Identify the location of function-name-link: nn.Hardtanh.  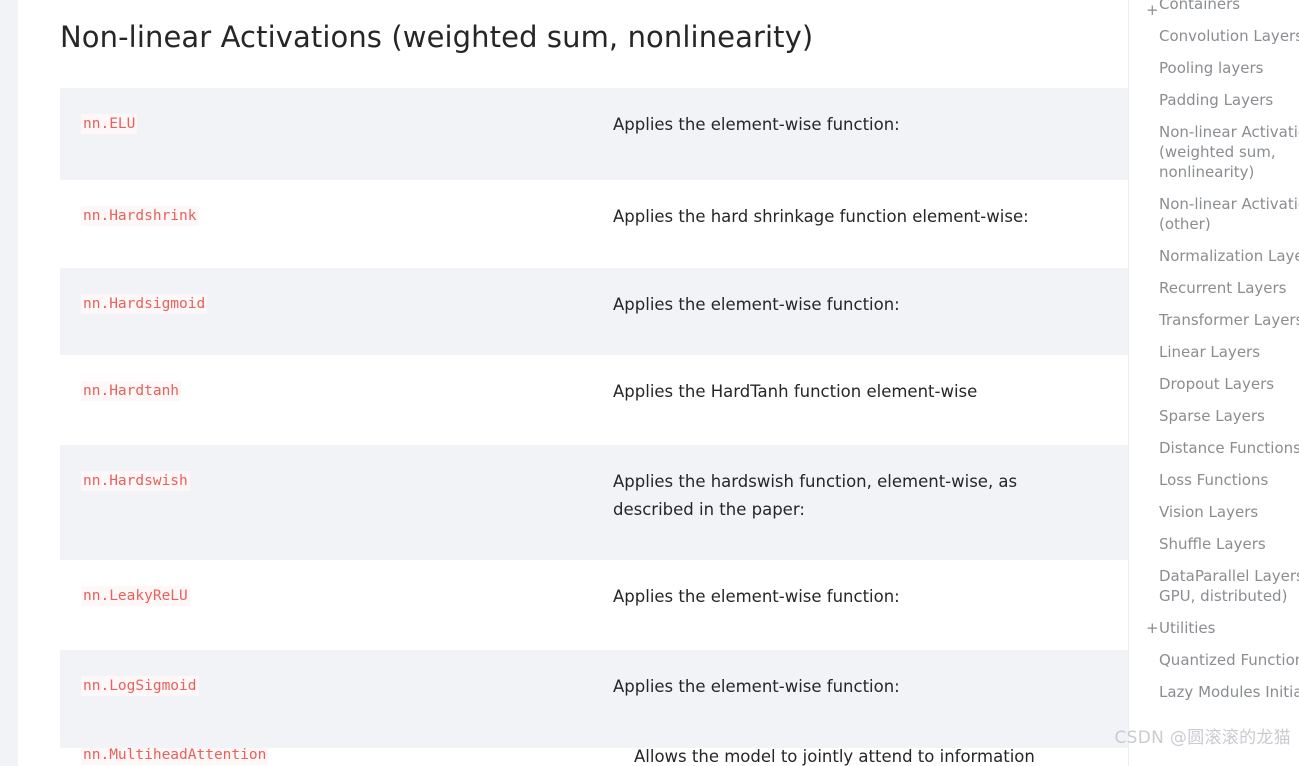
(131, 391).